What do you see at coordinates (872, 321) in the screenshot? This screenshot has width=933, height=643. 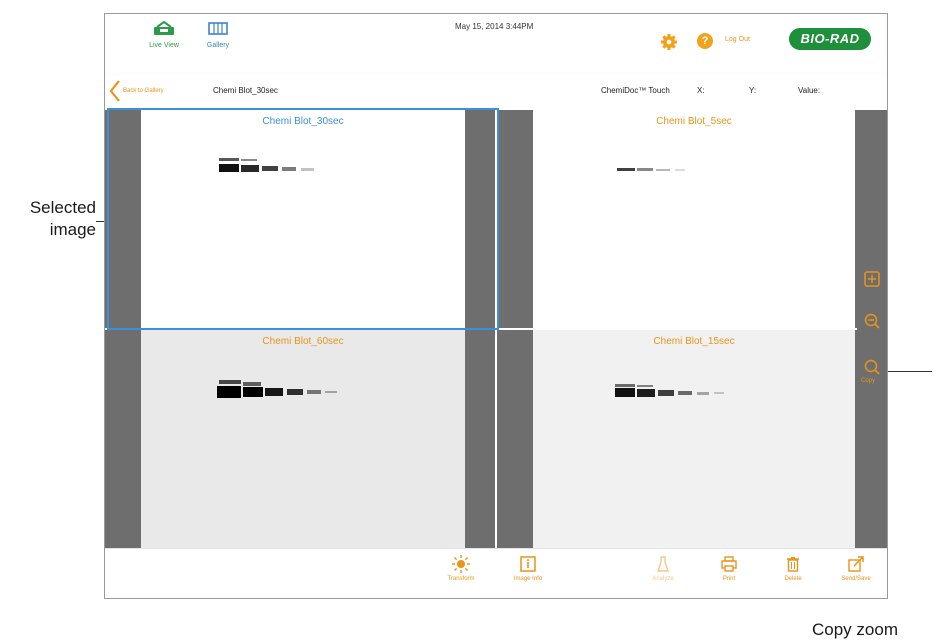 I see `zoom-out-icon` at bounding box center [872, 321].